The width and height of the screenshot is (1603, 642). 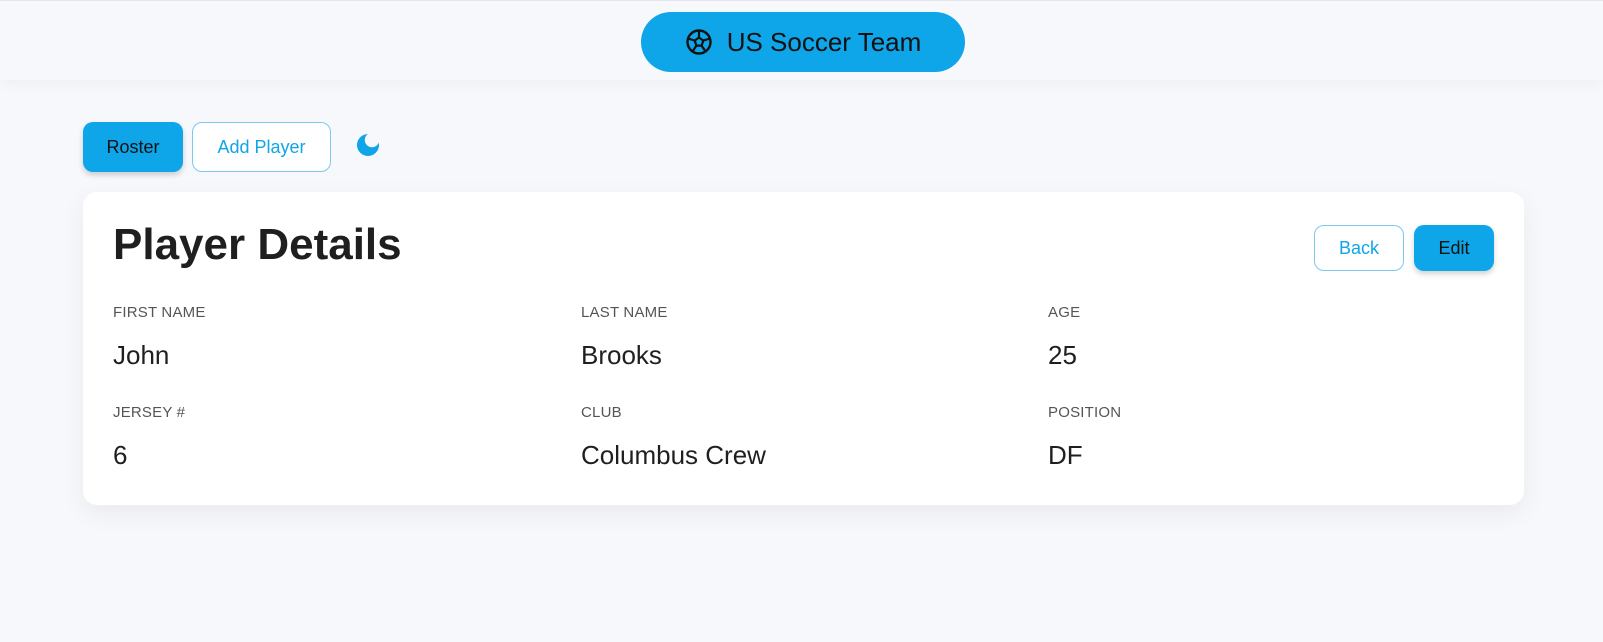 I want to click on field-value: Columbus Crew, so click(x=673, y=455).